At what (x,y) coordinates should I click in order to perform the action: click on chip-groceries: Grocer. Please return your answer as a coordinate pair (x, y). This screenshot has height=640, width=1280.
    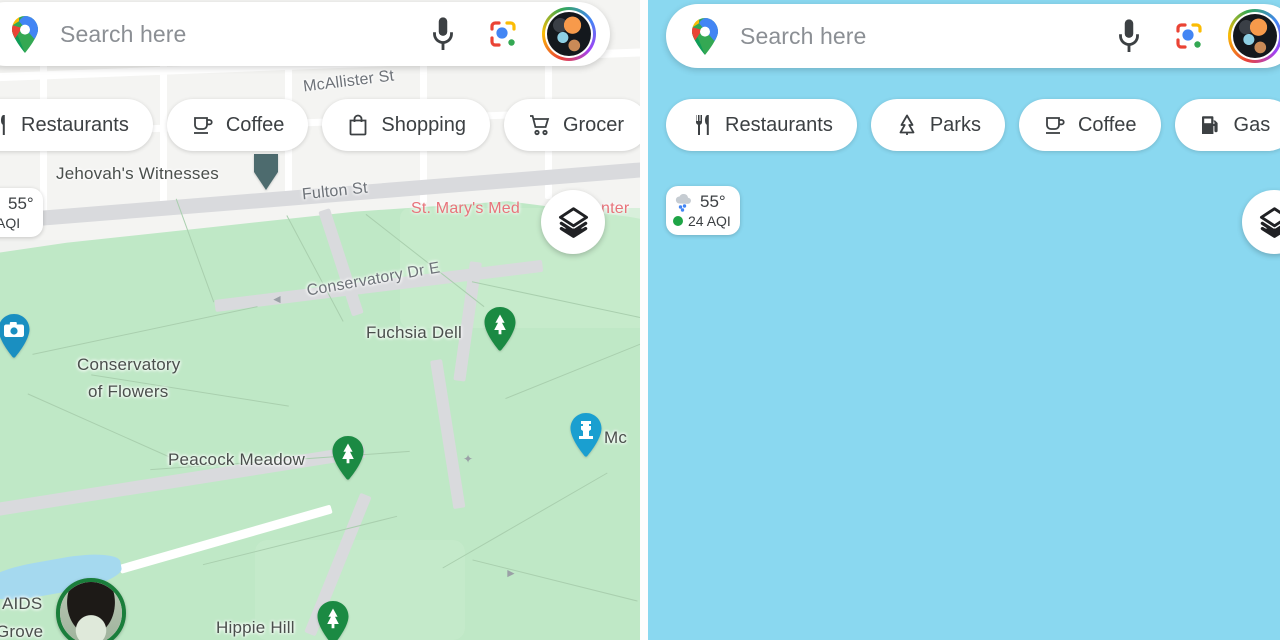
    Looking at the image, I should click on (571, 125).